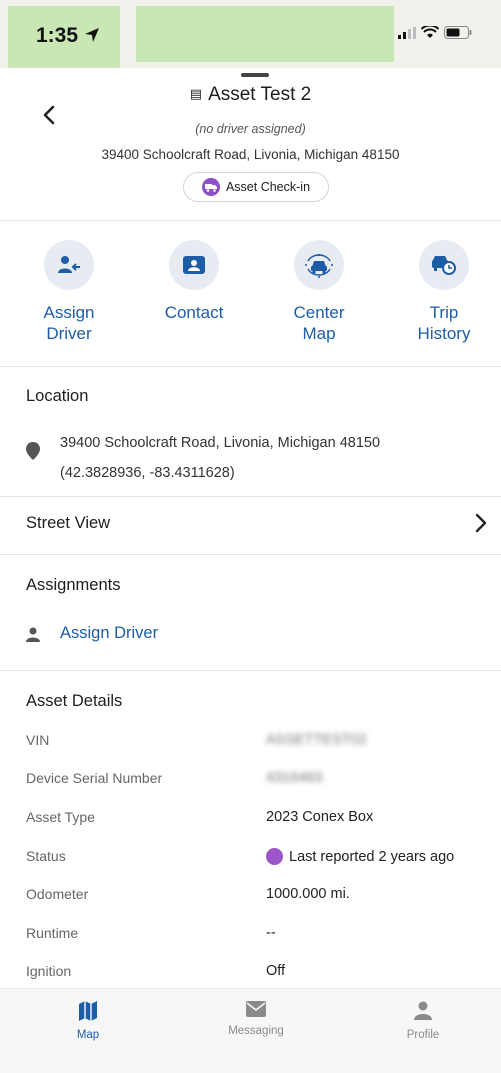 This screenshot has width=501, height=1073. Describe the element at coordinates (194, 265) in the screenshot. I see `contact-card-icon` at that location.